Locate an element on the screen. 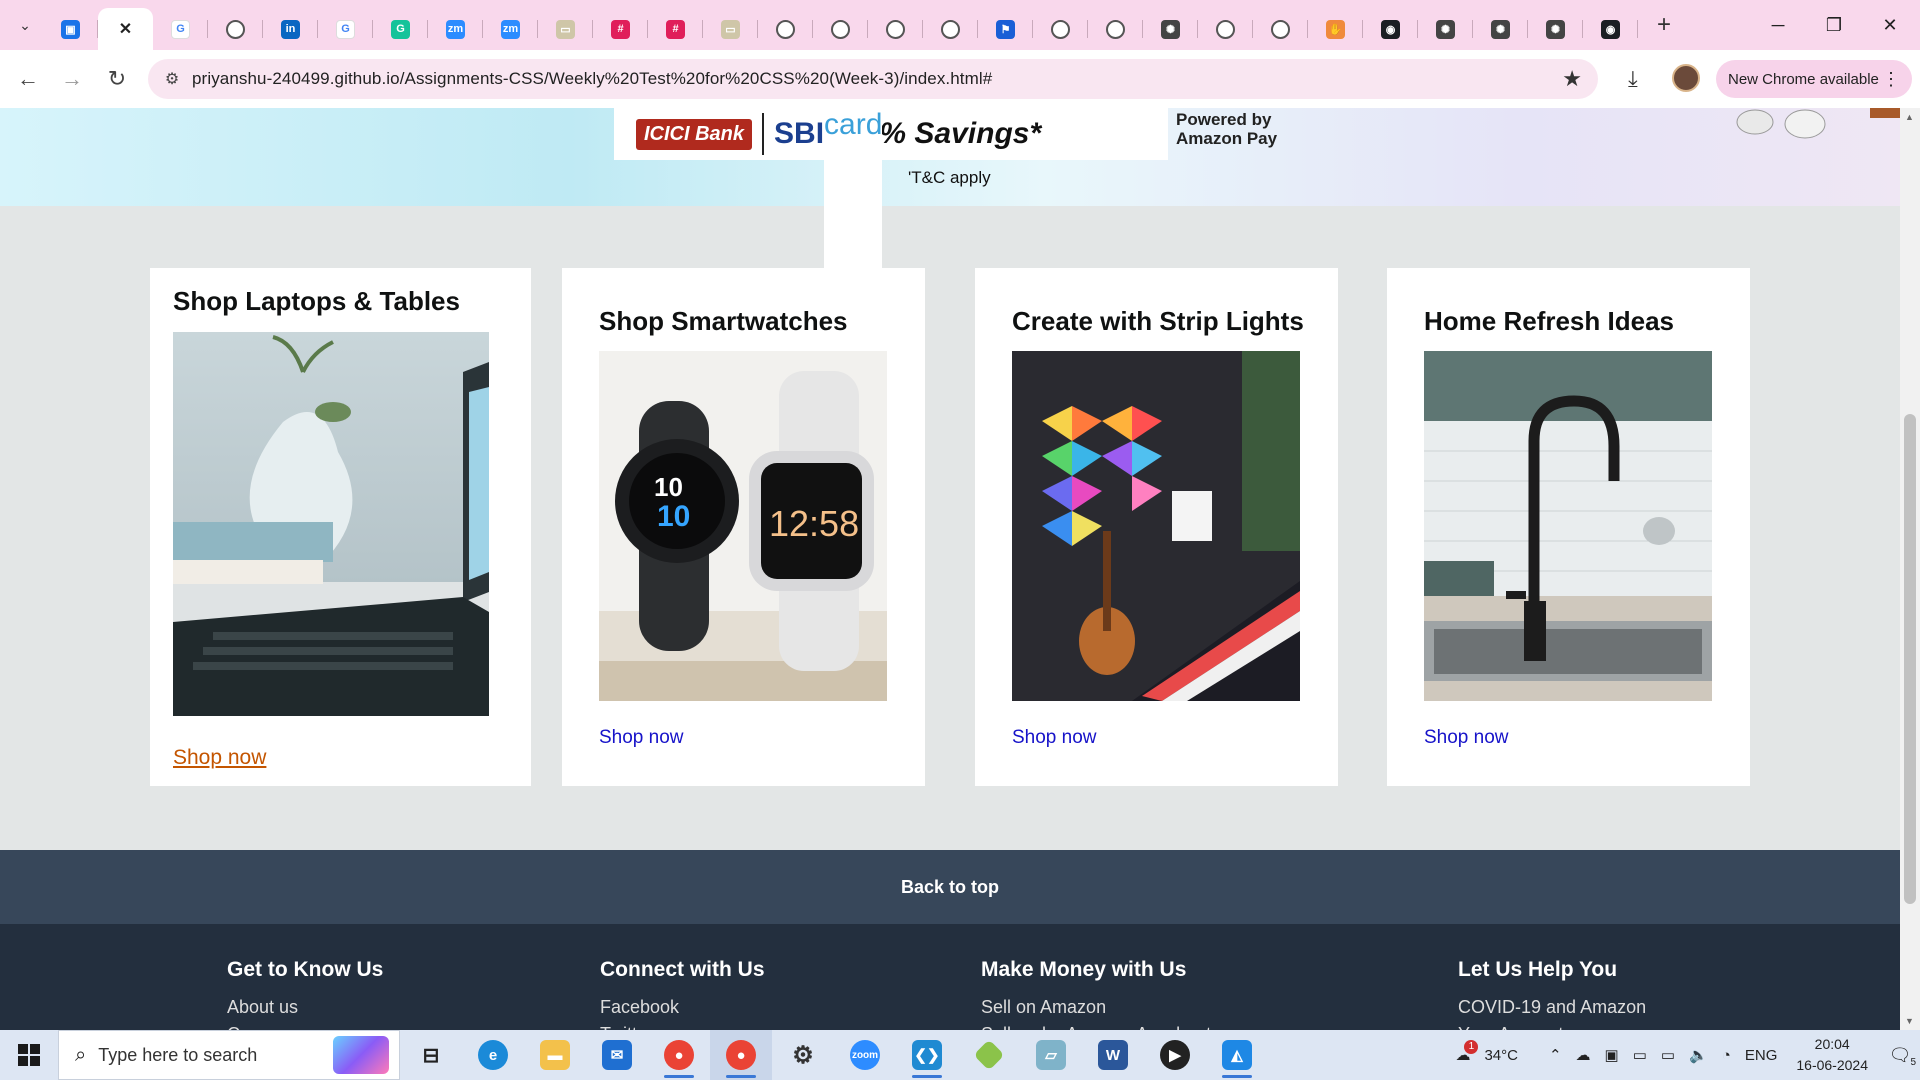  footer-link-about: About us is located at coordinates (305, 1007).